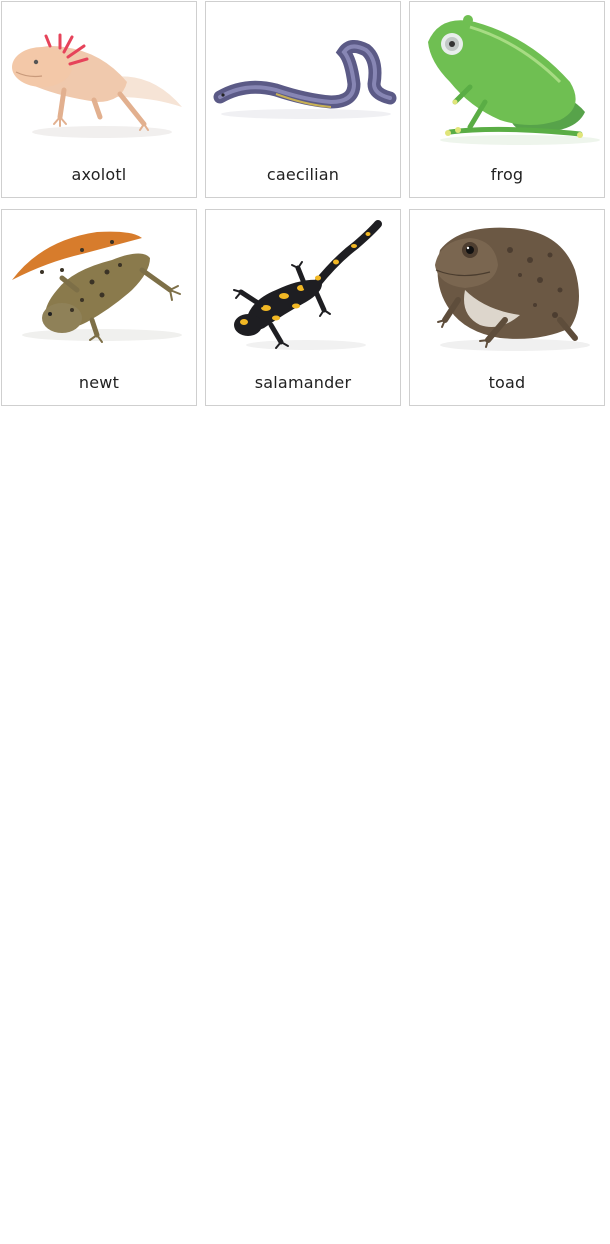  I want to click on card-salamander: salamander, so click(303, 307).